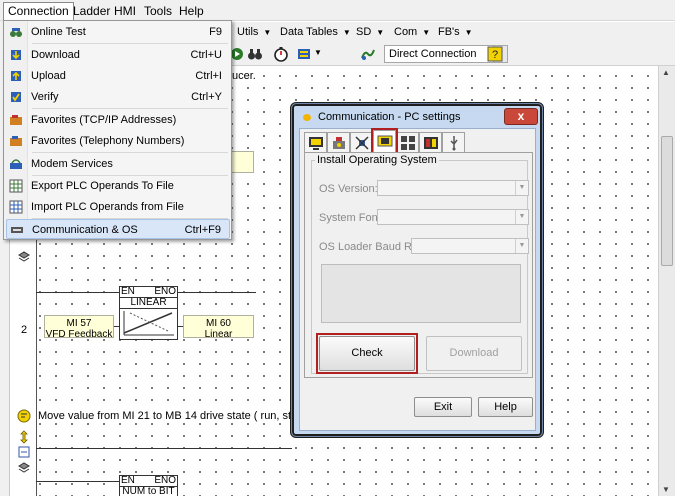 The image size is (675, 496). I want to click on scroll-down-icon: ▼, so click(666, 489).